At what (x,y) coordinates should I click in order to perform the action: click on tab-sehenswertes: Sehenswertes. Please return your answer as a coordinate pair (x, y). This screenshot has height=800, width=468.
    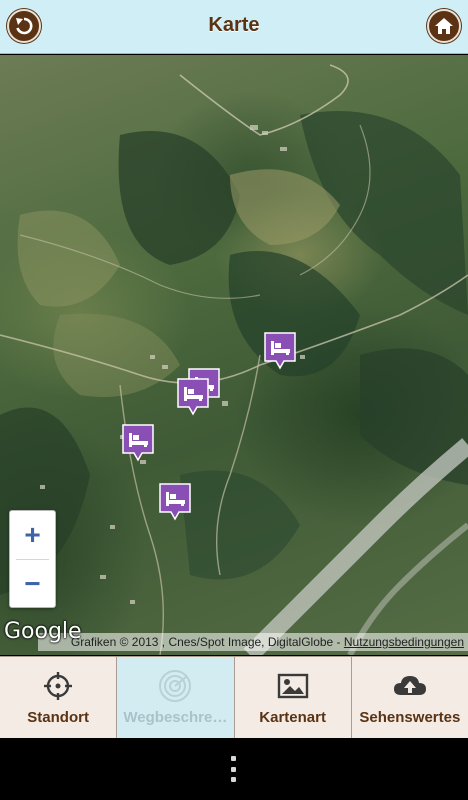
    Looking at the image, I should click on (410, 697).